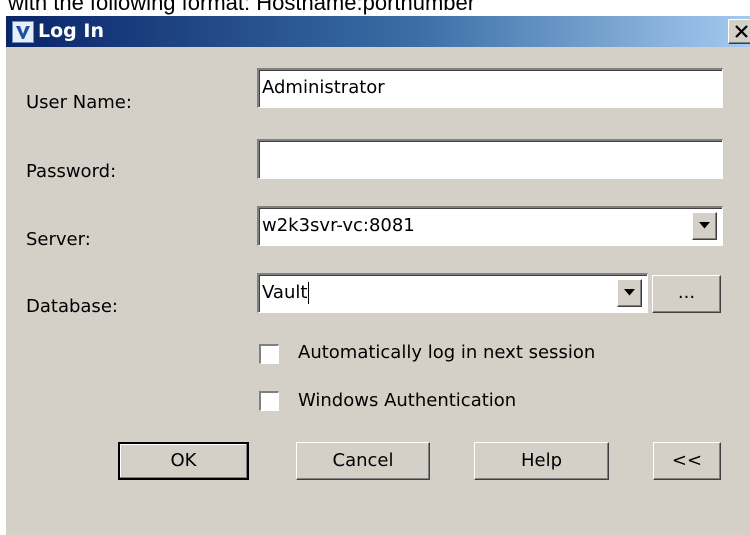  Describe the element at coordinates (490, 88) in the screenshot. I see `user-name-input: Administrator` at that location.